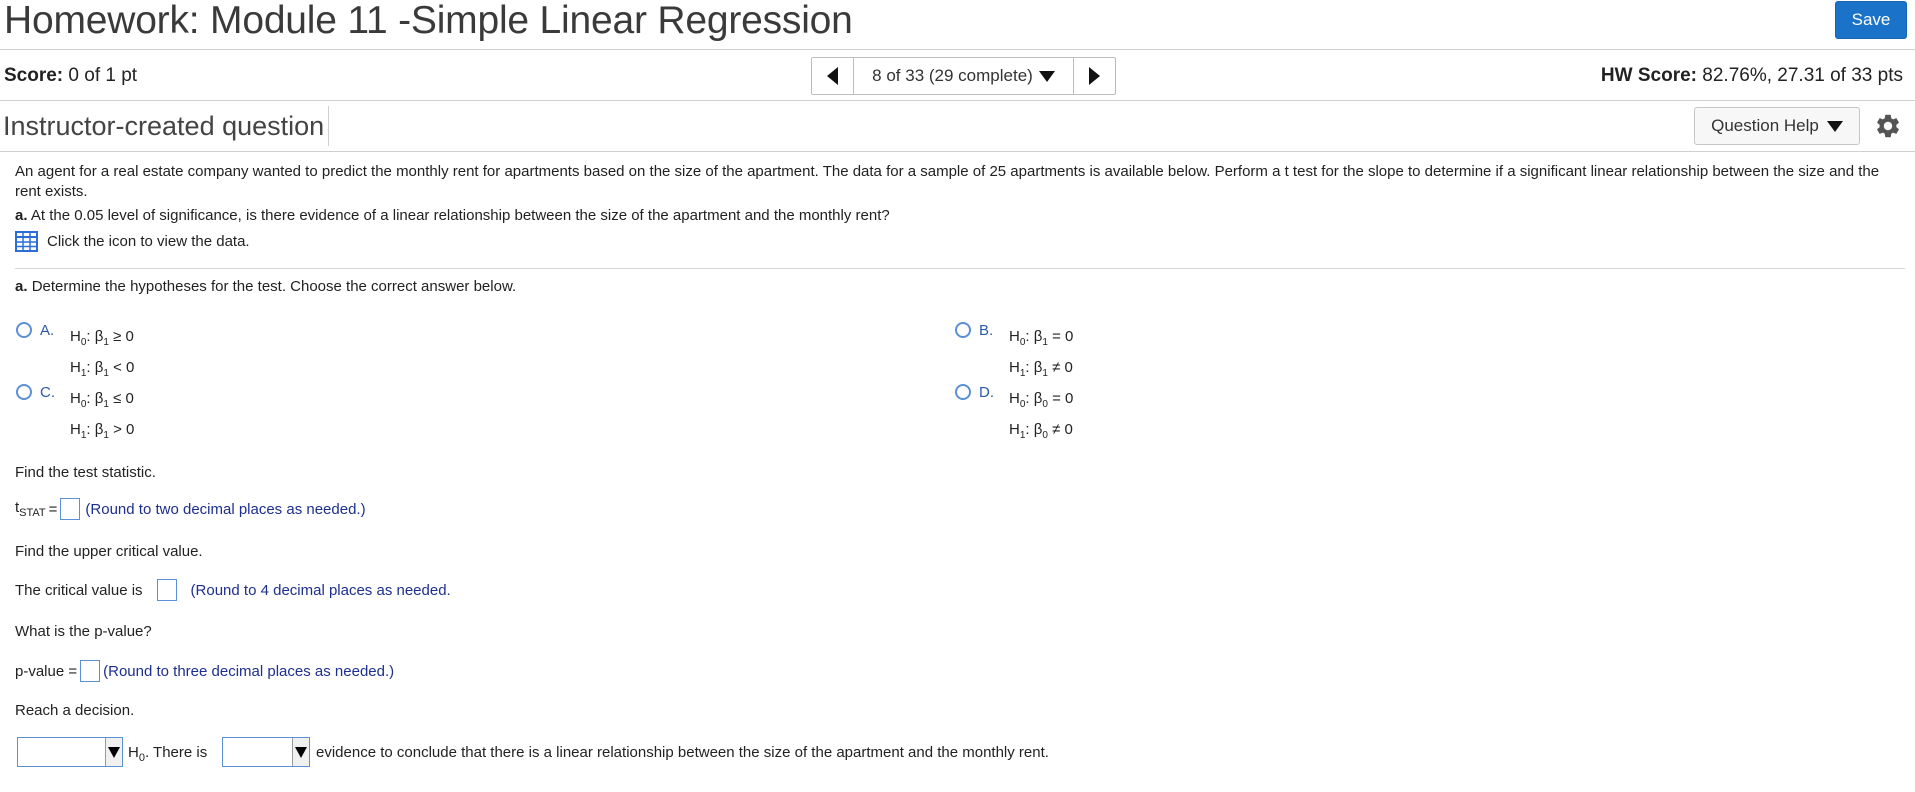 The height and width of the screenshot is (792, 1915). Describe the element at coordinates (1648, 75) in the screenshot. I see `hw-score-label: HW Score:` at that location.